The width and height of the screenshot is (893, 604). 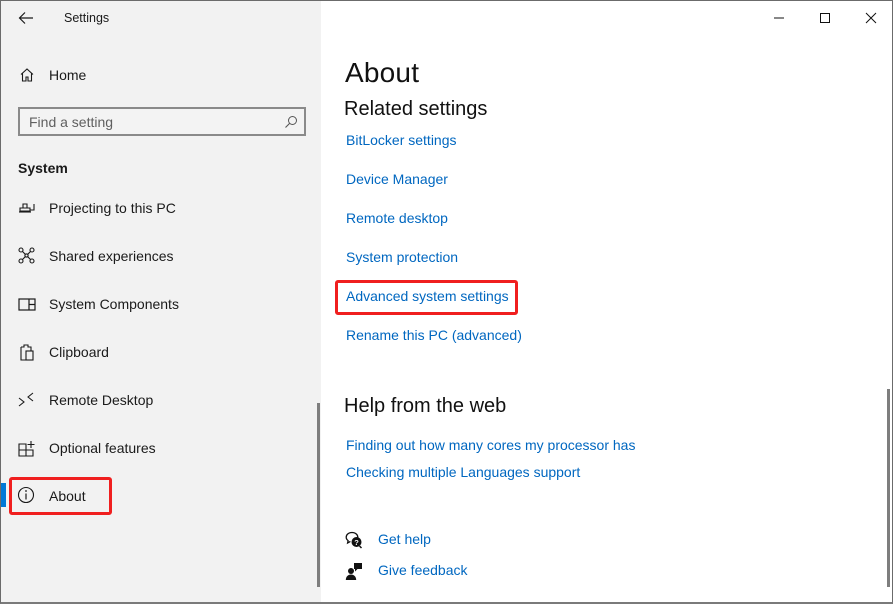 I want to click on nav-home-label: Home, so click(x=68, y=75).